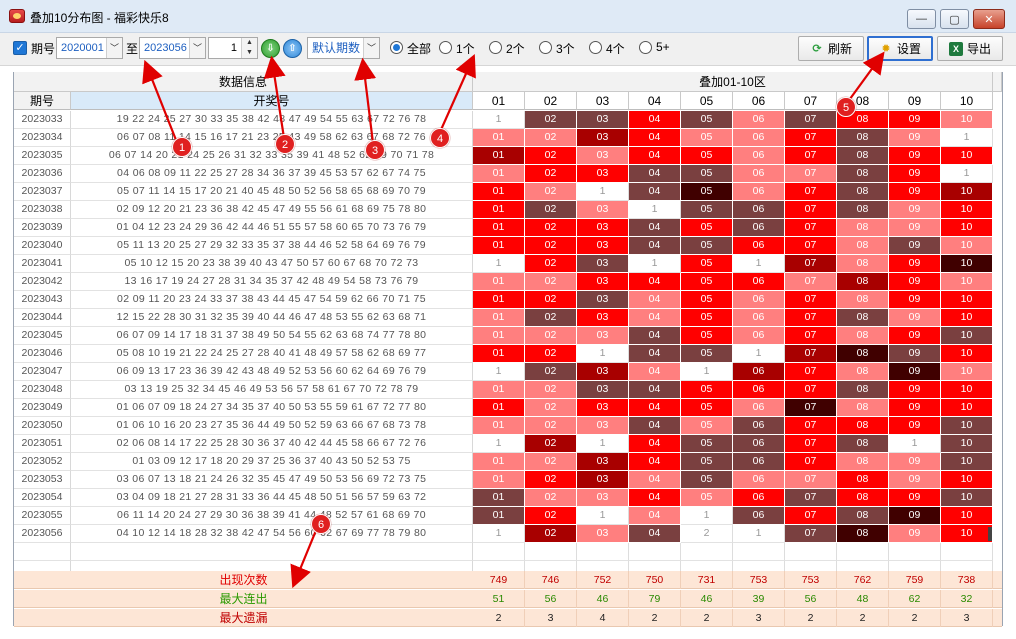 This screenshot has width=1016, height=639. What do you see at coordinates (270, 48) in the screenshot?
I see `download-icon: ⇩` at bounding box center [270, 48].